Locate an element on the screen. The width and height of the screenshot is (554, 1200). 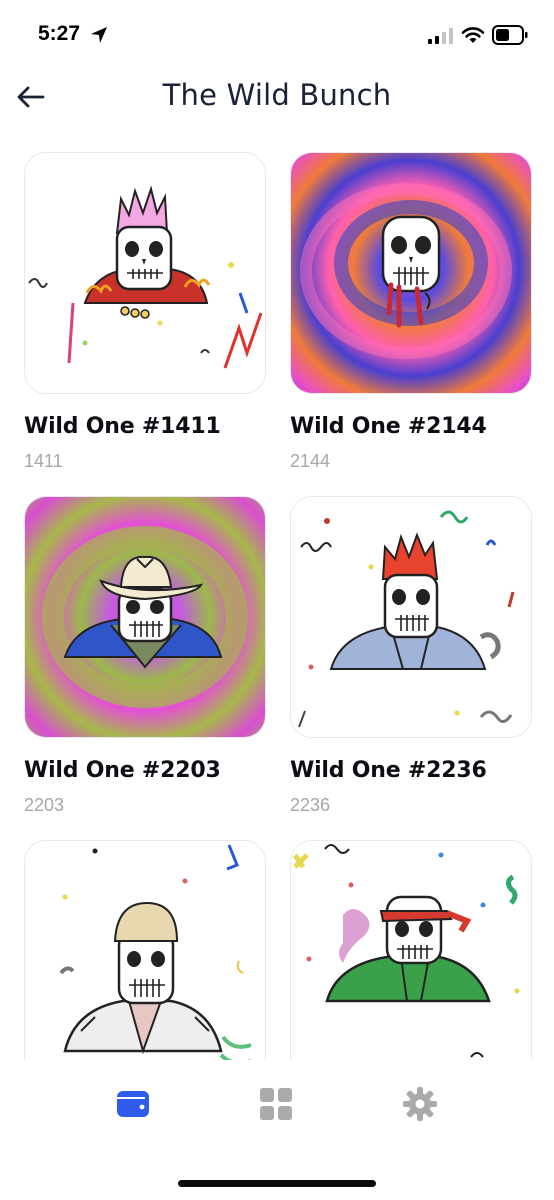
tab-wallet is located at coordinates (133, 1104).